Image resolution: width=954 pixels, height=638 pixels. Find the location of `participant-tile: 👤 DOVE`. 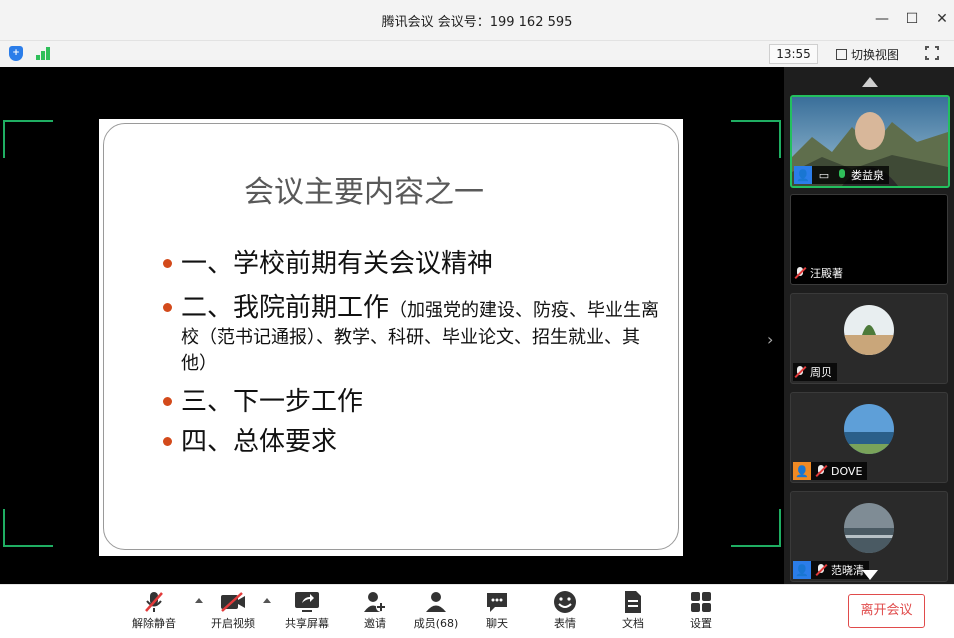

participant-tile: 👤 DOVE is located at coordinates (869, 437).